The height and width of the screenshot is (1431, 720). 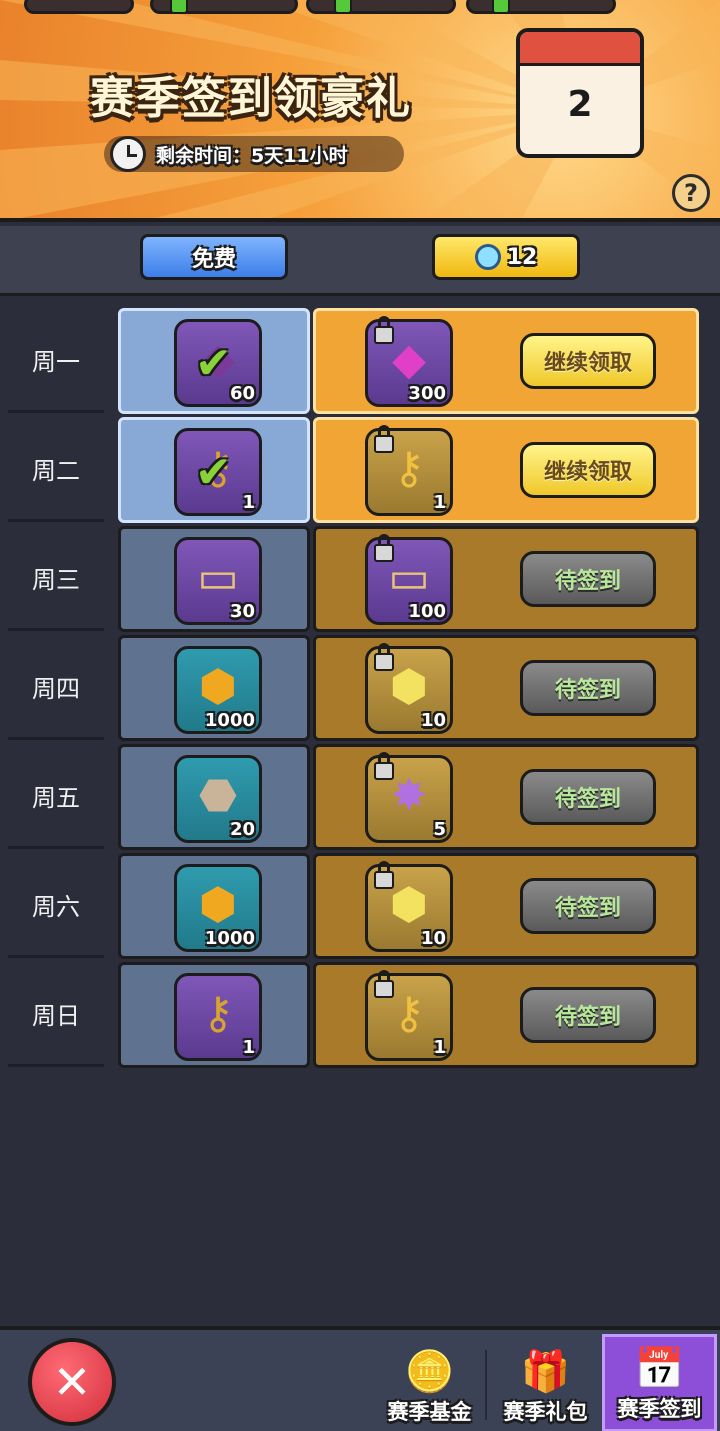 I want to click on free-reward-qty: 1, so click(x=248, y=1047).